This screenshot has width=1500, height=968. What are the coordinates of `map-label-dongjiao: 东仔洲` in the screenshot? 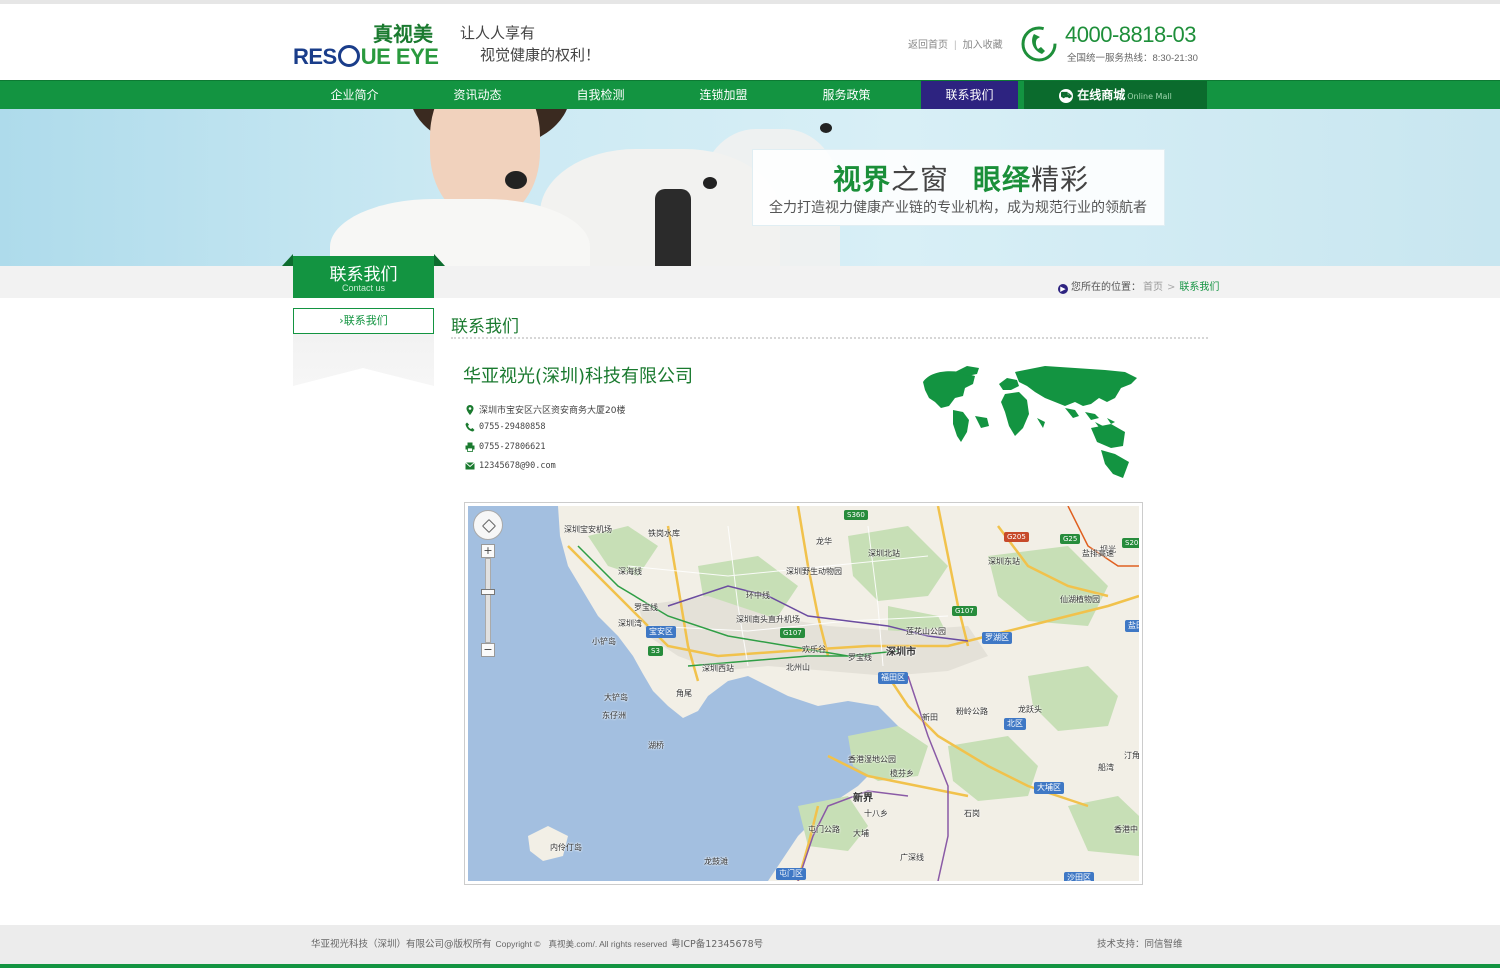 It's located at (614, 715).